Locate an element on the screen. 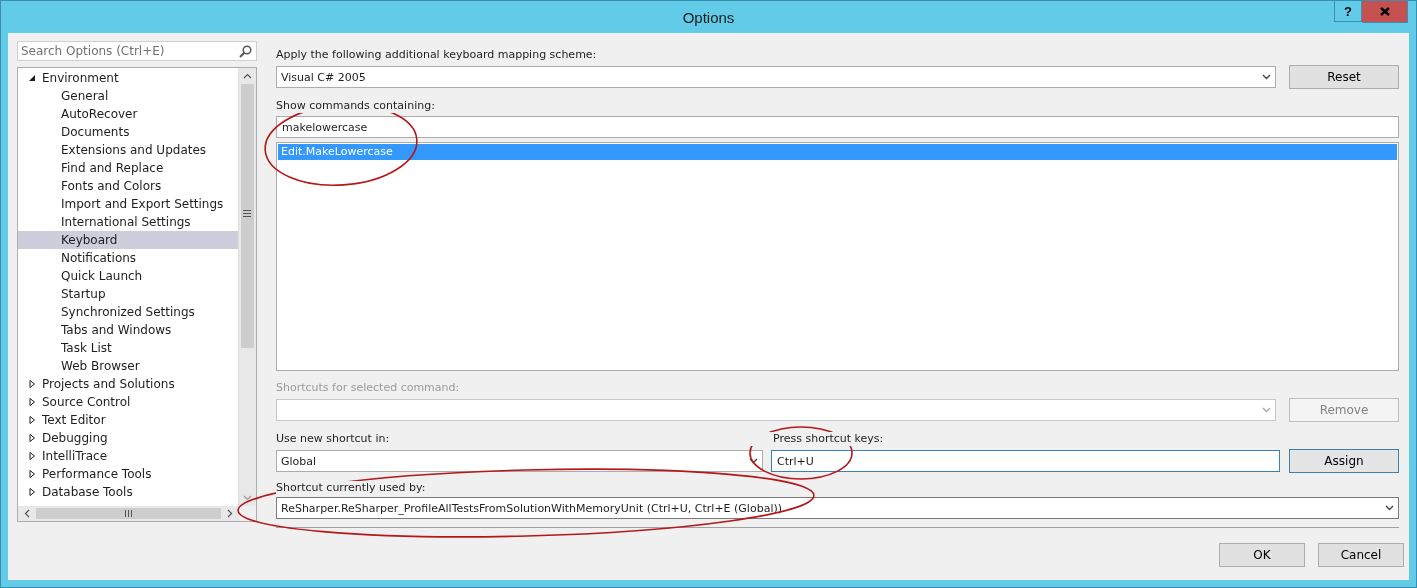  tree-item: Fonts and Colors is located at coordinates (128, 186).